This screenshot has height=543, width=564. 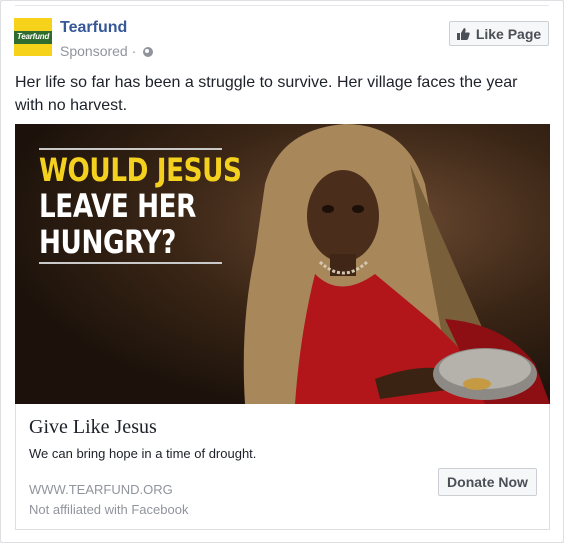 I want to click on hero-headline: WOULD JESUS LEAVE HER HUNGRY?, so click(x=140, y=206).